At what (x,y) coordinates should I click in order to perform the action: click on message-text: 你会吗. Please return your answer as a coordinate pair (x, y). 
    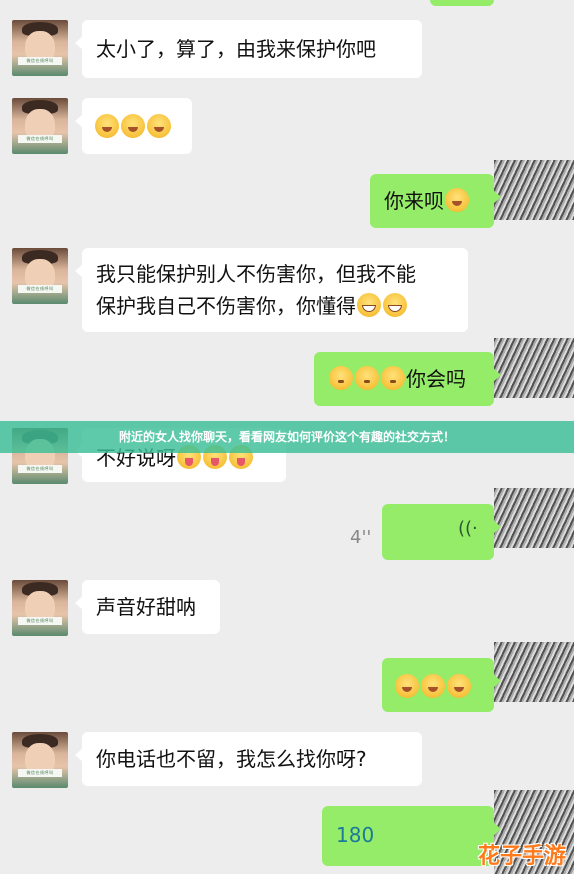
    Looking at the image, I should click on (436, 379).